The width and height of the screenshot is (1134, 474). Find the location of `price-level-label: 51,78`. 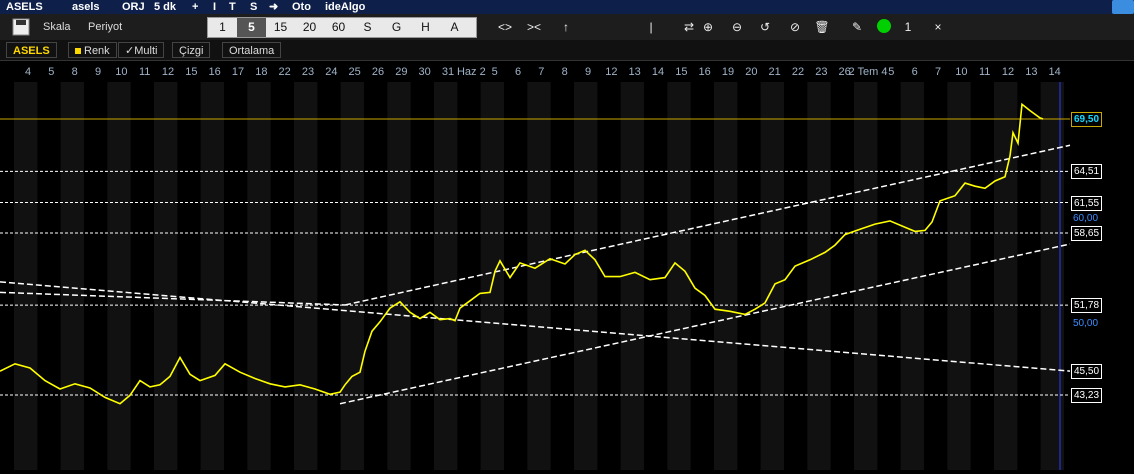

price-level-label: 51,78 is located at coordinates (1087, 306).